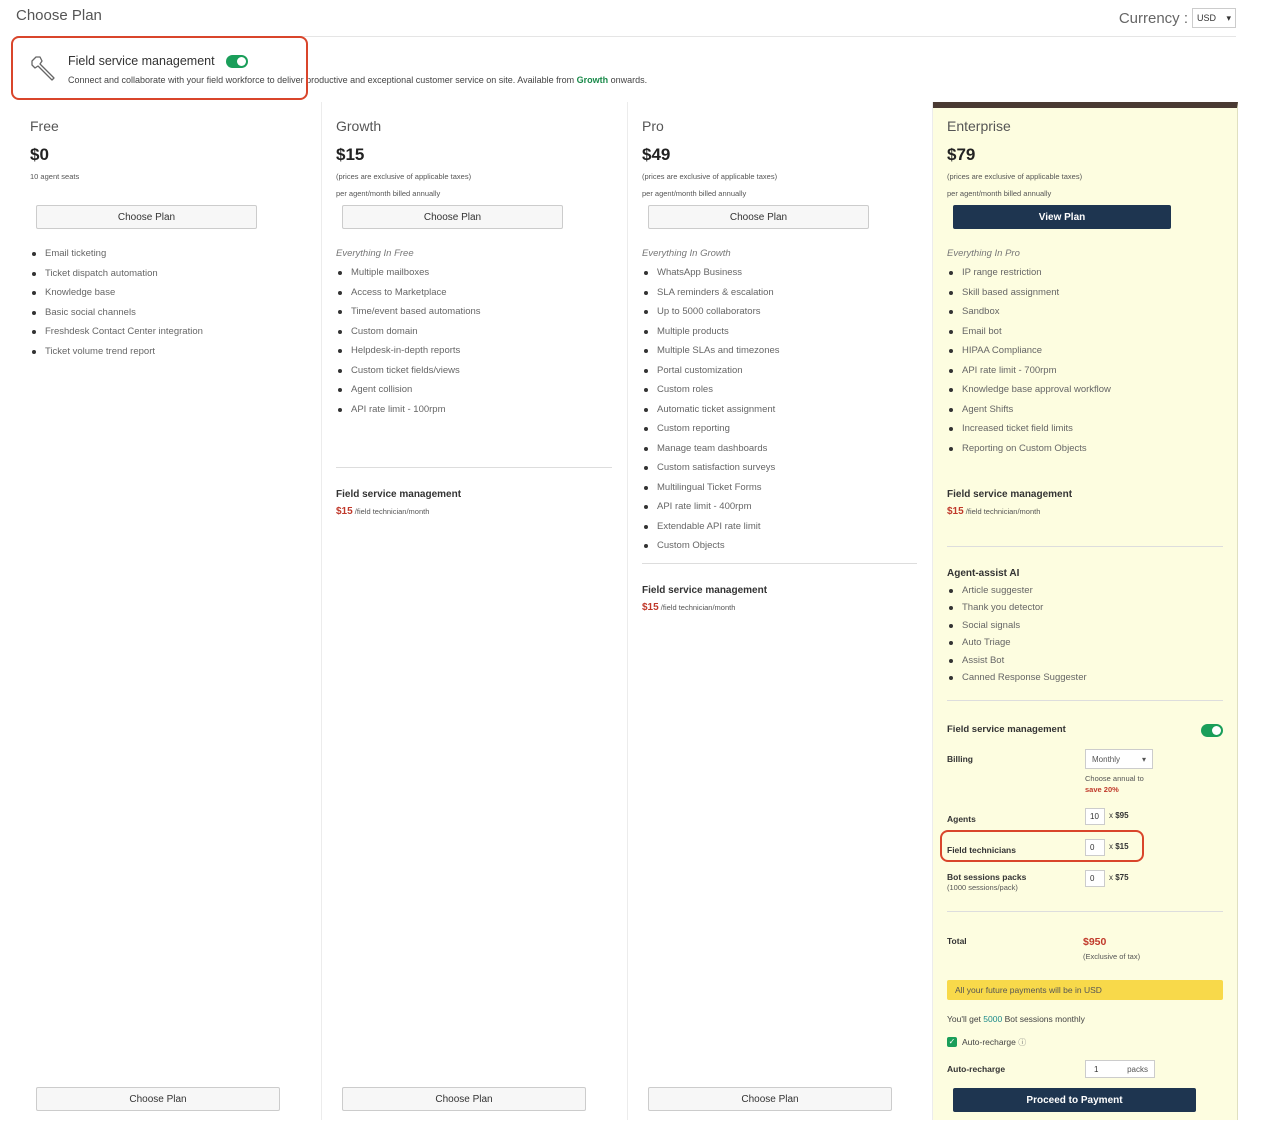 This screenshot has height=1128, width=1264. What do you see at coordinates (1029, 449) in the screenshot?
I see `feature-item: Reporting on Custom Objects` at bounding box center [1029, 449].